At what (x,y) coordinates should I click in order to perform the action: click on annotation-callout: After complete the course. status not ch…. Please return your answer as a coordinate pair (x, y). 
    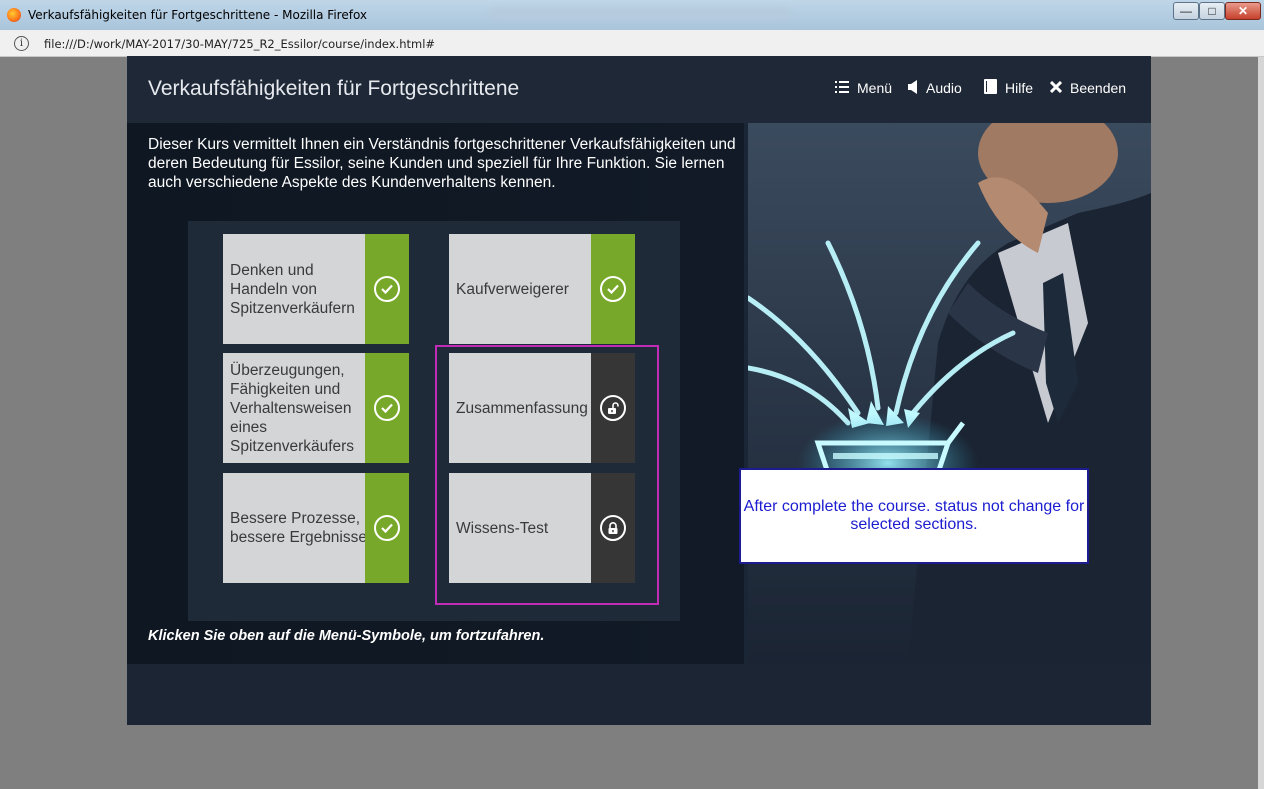
    Looking at the image, I should click on (914, 516).